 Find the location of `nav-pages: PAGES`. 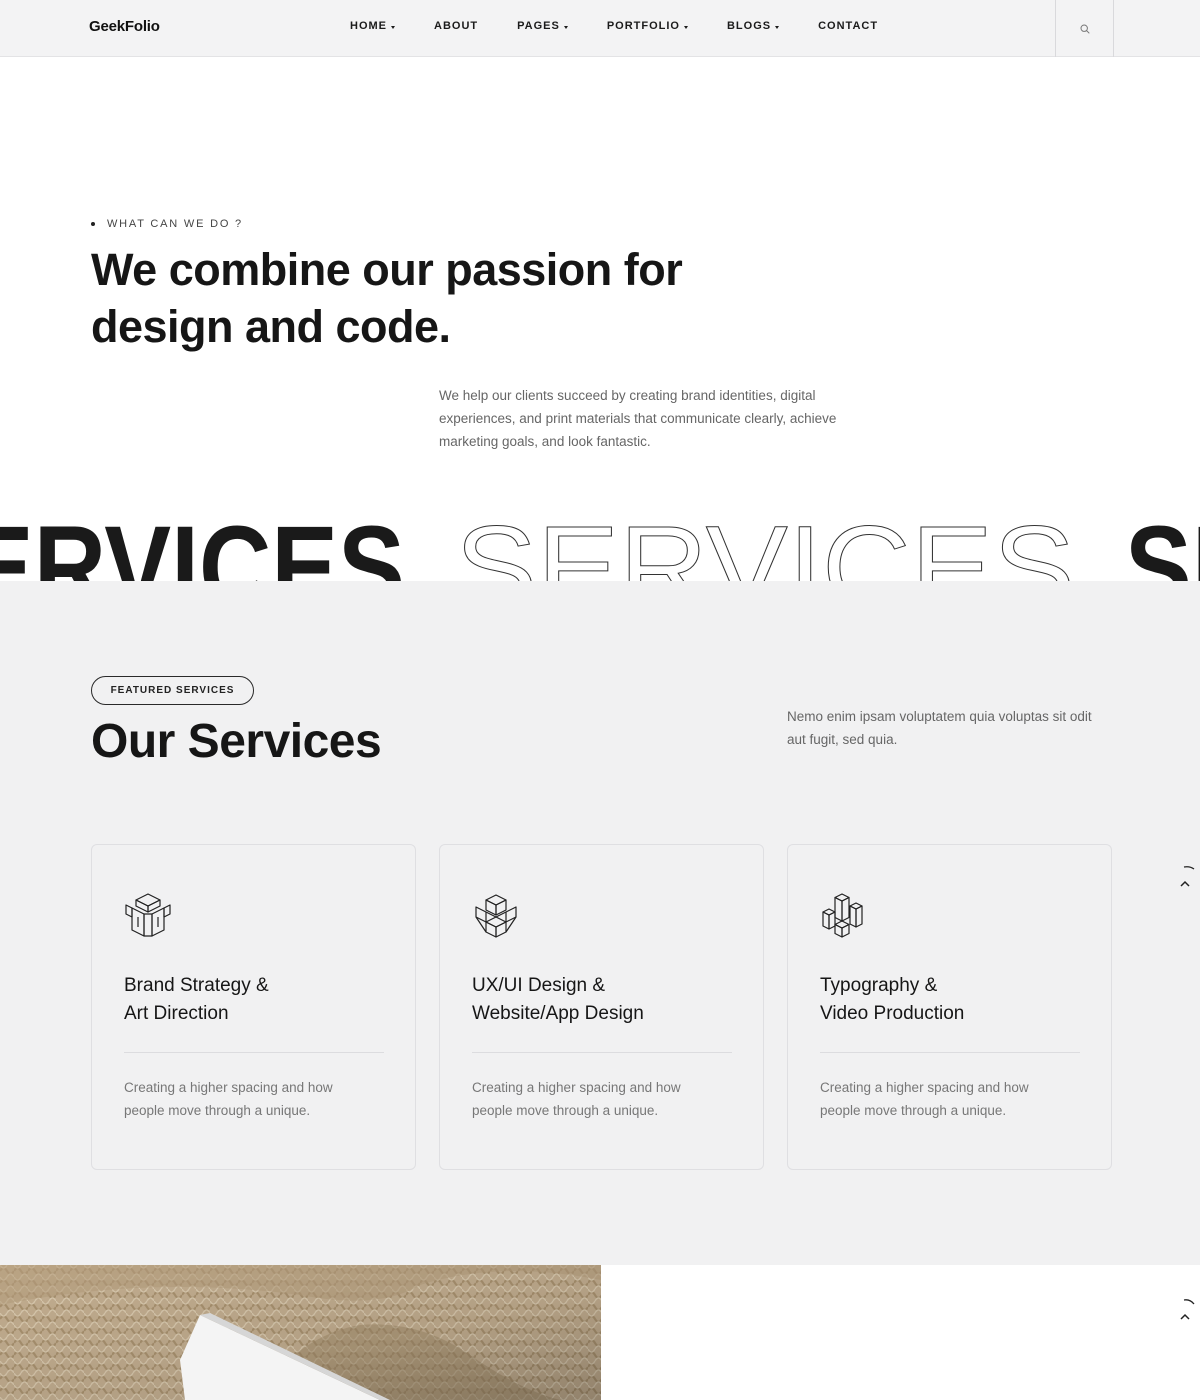

nav-pages: PAGES is located at coordinates (542, 26).